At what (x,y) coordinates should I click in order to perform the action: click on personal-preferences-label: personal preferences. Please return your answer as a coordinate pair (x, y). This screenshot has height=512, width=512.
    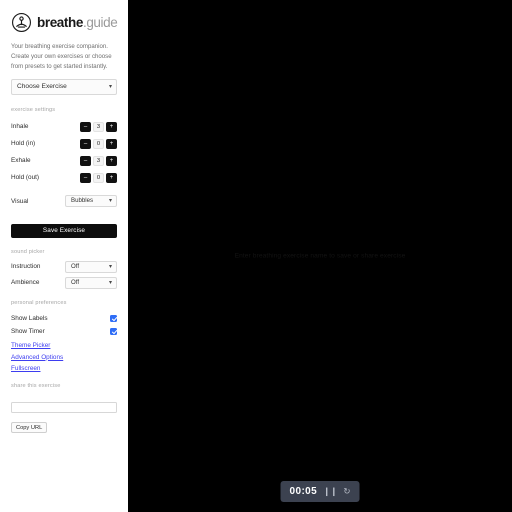
    Looking at the image, I should click on (39, 302).